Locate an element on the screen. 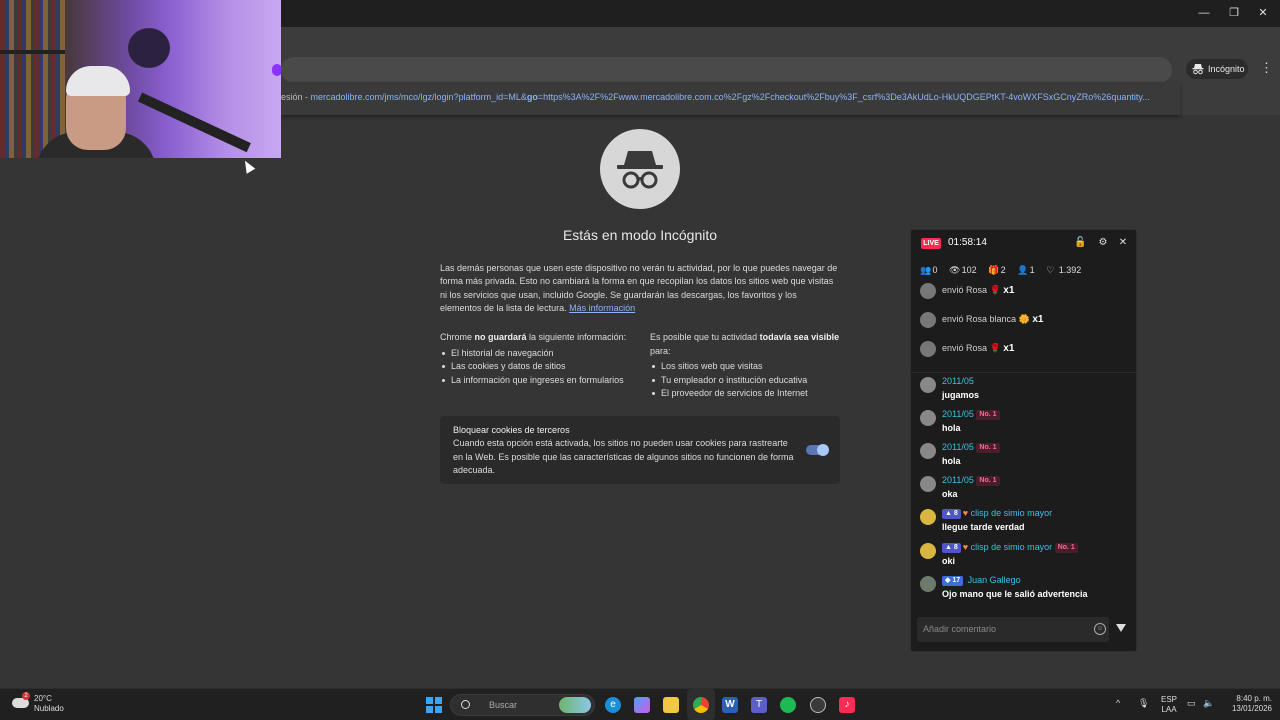  stat-follows: 👤 1 is located at coordinates (1026, 270).